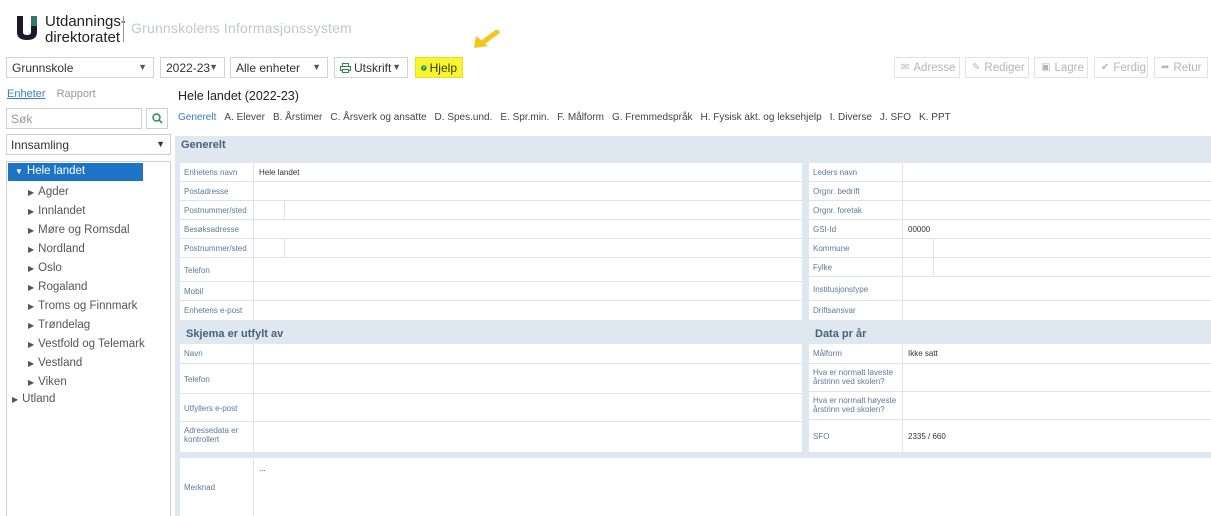 The width and height of the screenshot is (1211, 516). I want to click on field-label: Fylke, so click(856, 267).